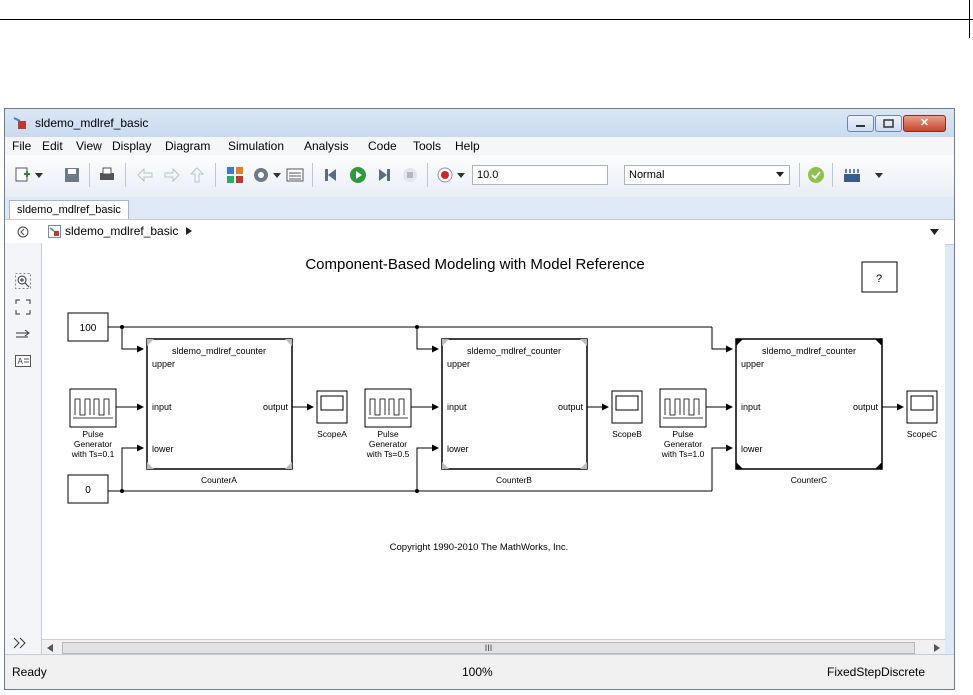 The height and width of the screenshot is (695, 973). Describe the element at coordinates (860, 123) in the screenshot. I see `minimize-button` at that location.